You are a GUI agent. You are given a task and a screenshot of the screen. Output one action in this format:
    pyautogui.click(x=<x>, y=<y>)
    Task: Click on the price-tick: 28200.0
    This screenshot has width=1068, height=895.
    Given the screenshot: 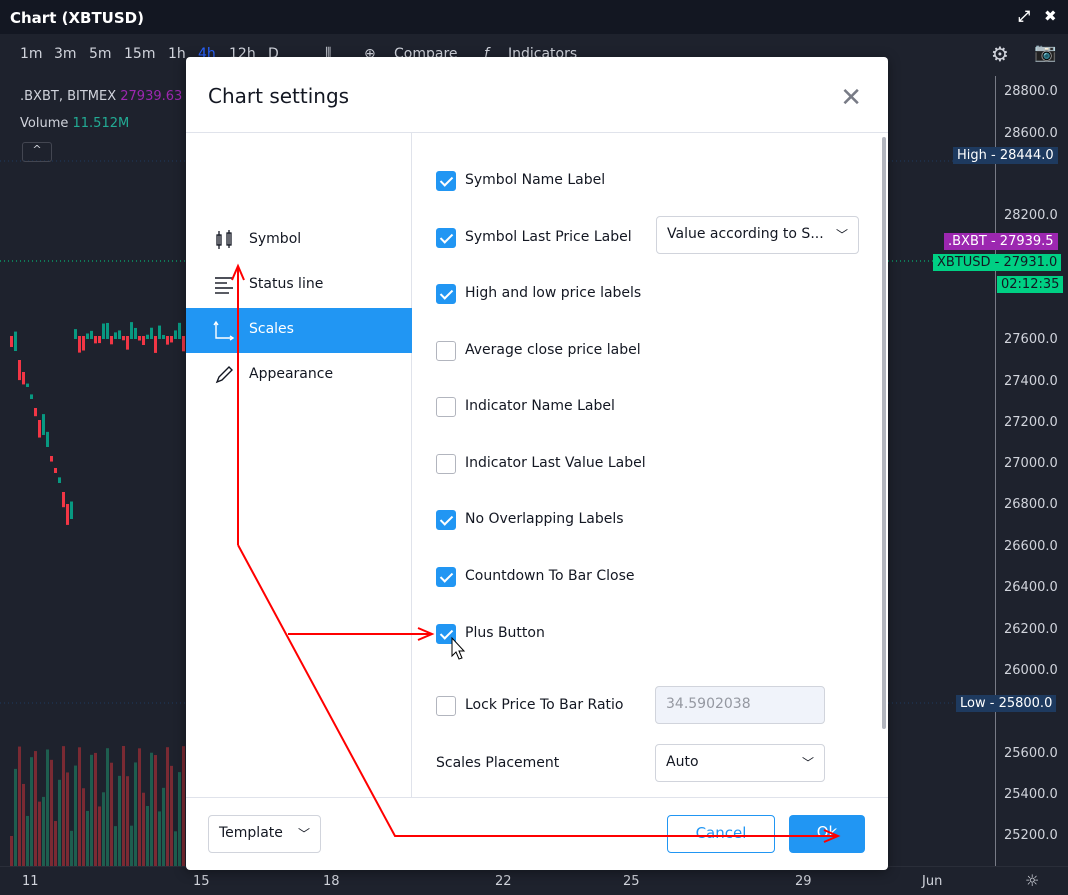 What is the action you would take?
    pyautogui.click(x=1031, y=215)
    